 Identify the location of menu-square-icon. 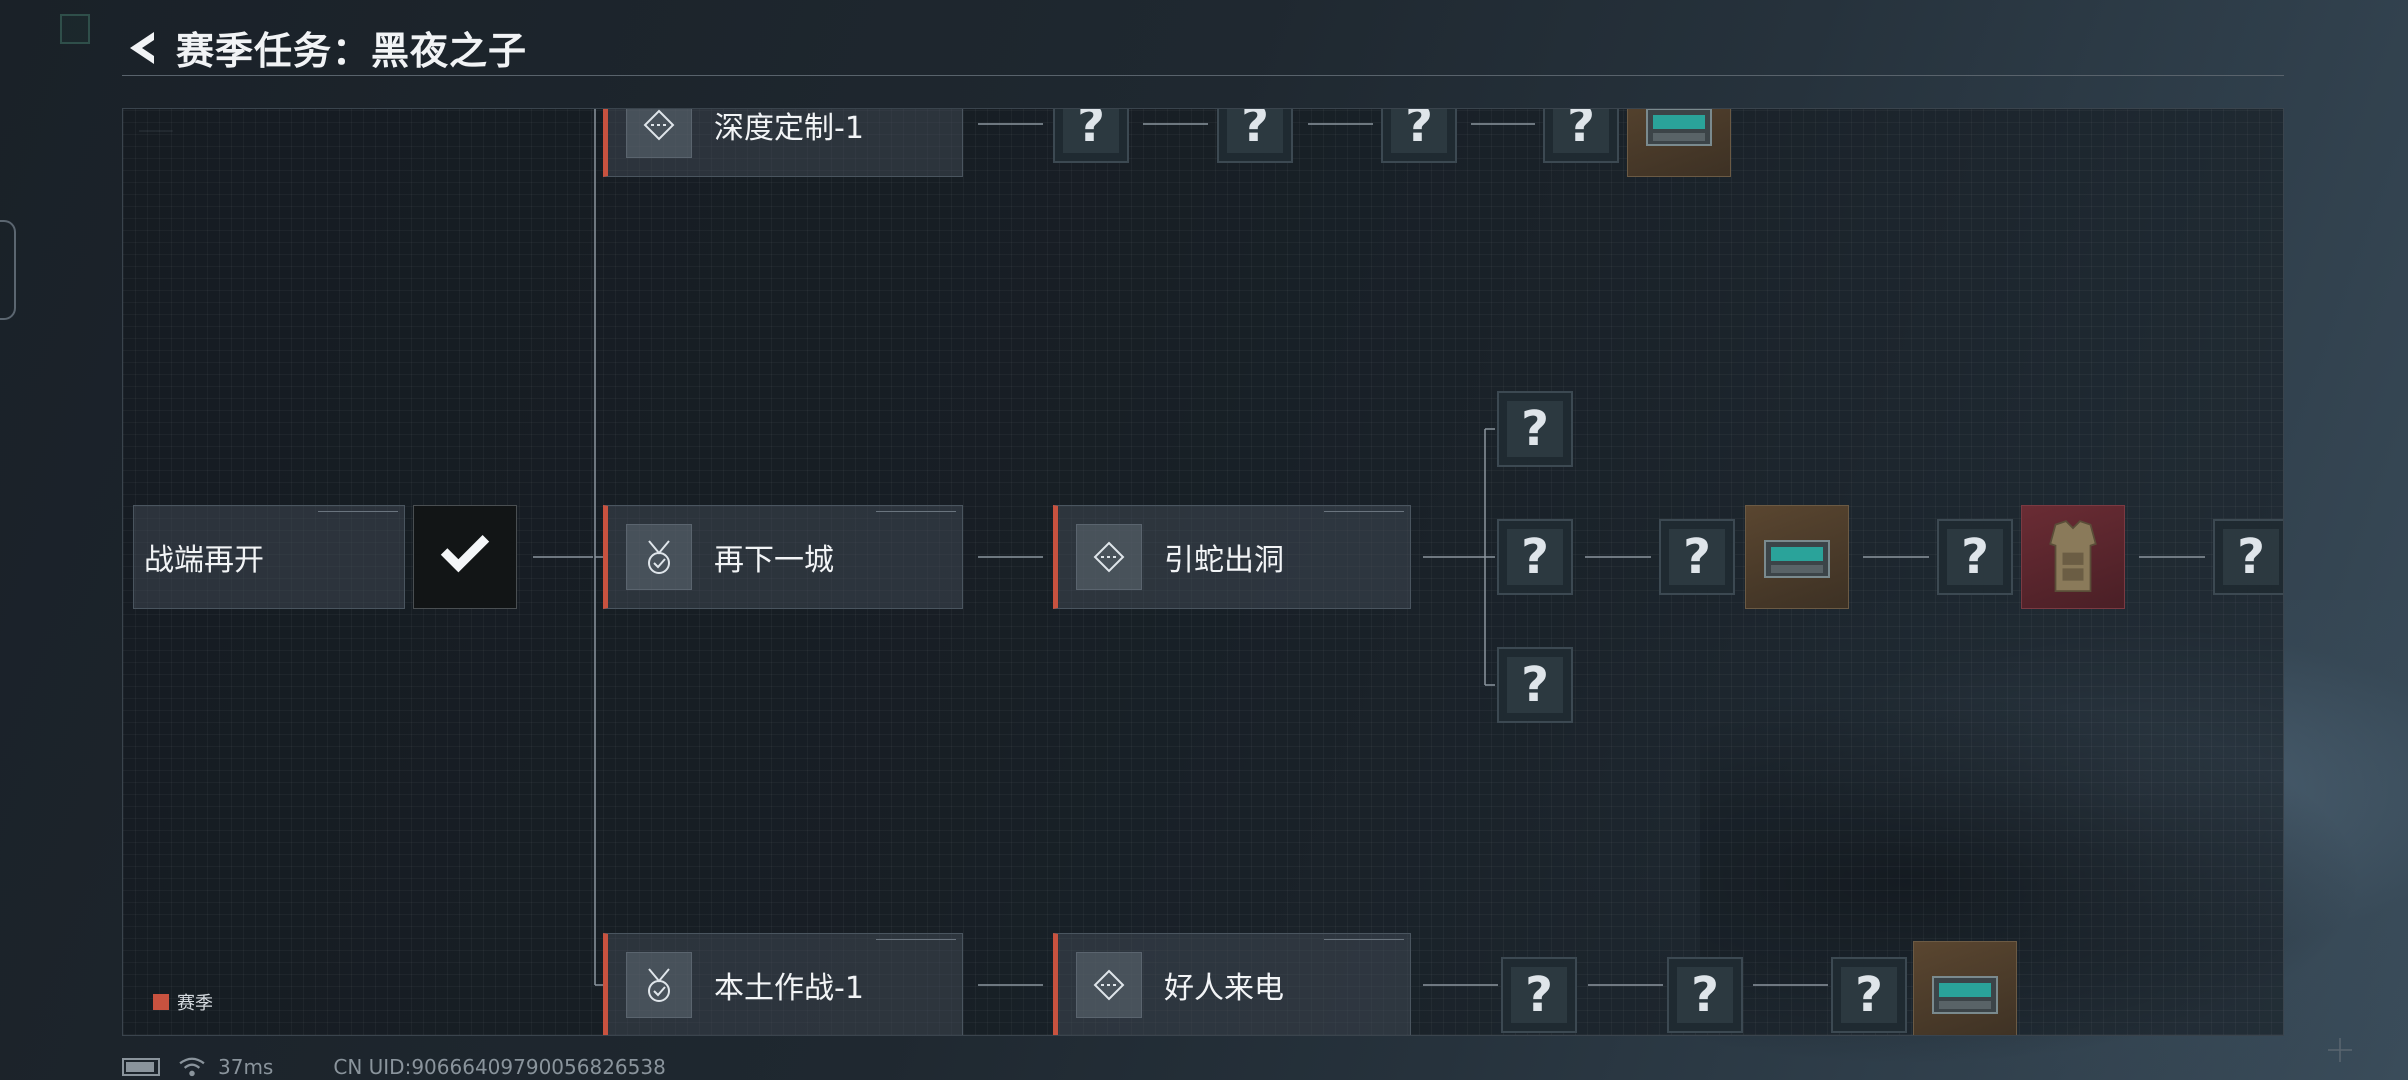
(75, 29).